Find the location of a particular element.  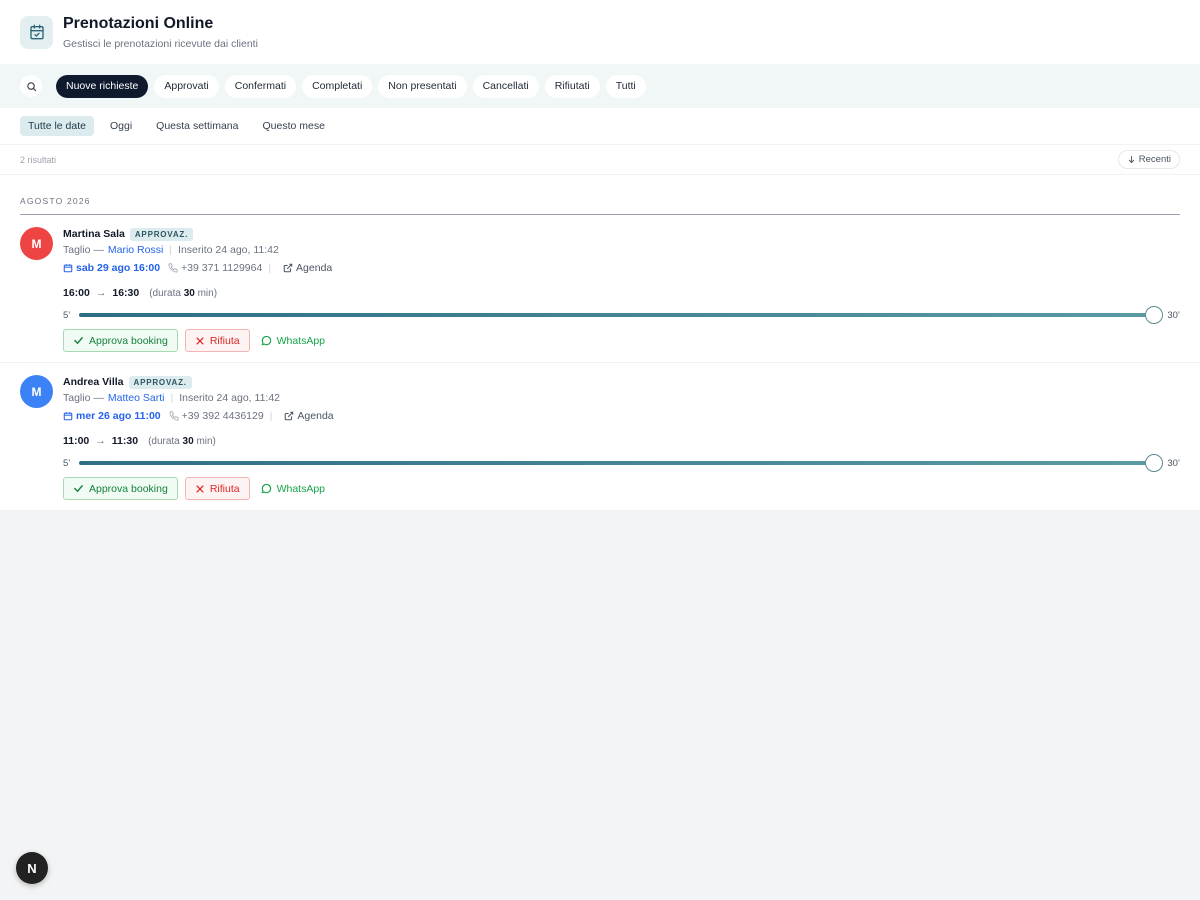

booking-date-link: mer 26 ago 11:00 is located at coordinates (112, 416).